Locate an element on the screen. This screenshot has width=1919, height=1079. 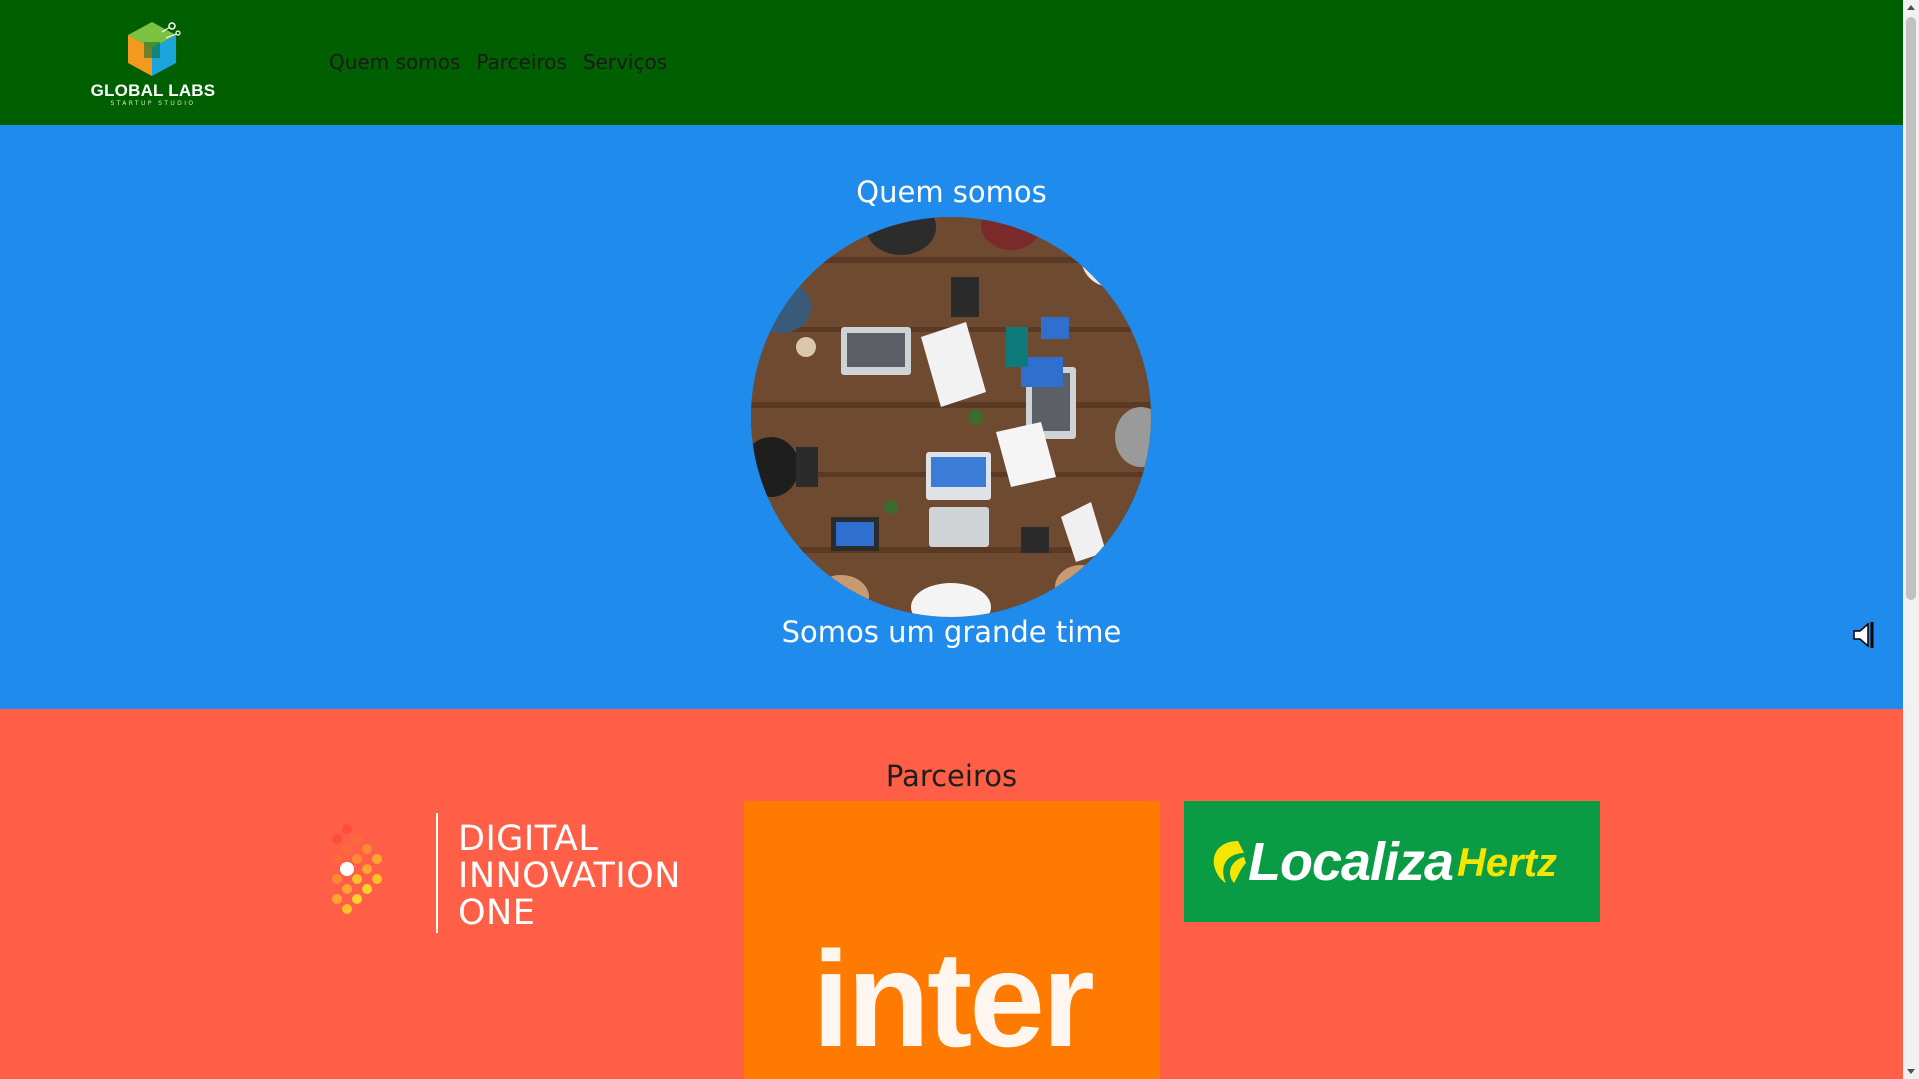
speaker-icon is located at coordinates (1864, 635).